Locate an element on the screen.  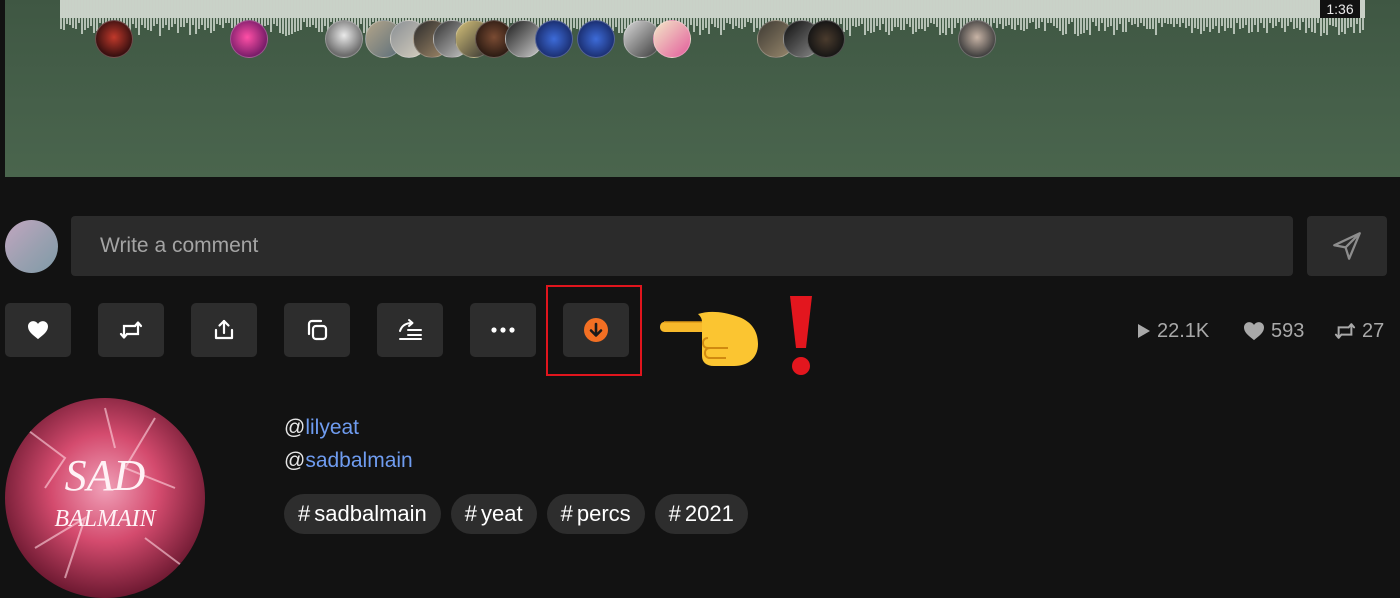
play-count-value: 22.1K is located at coordinates (1183, 330).